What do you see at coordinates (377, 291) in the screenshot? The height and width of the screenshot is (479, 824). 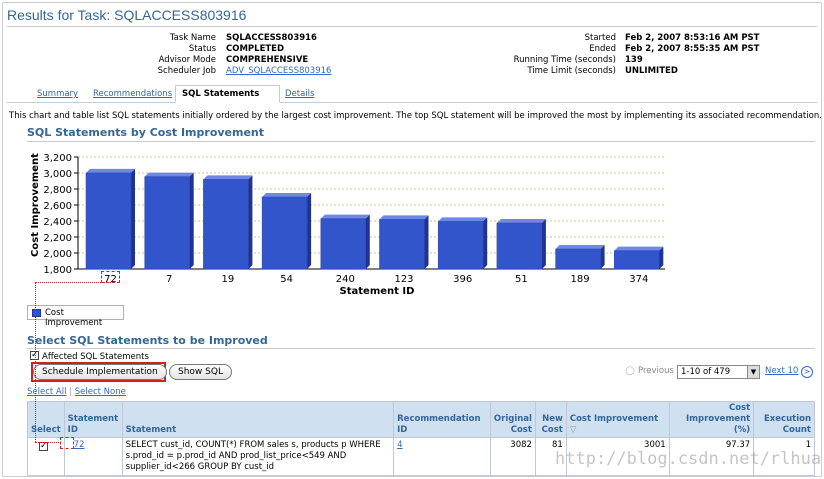 I see `x-axis-label: Statement ID` at bounding box center [377, 291].